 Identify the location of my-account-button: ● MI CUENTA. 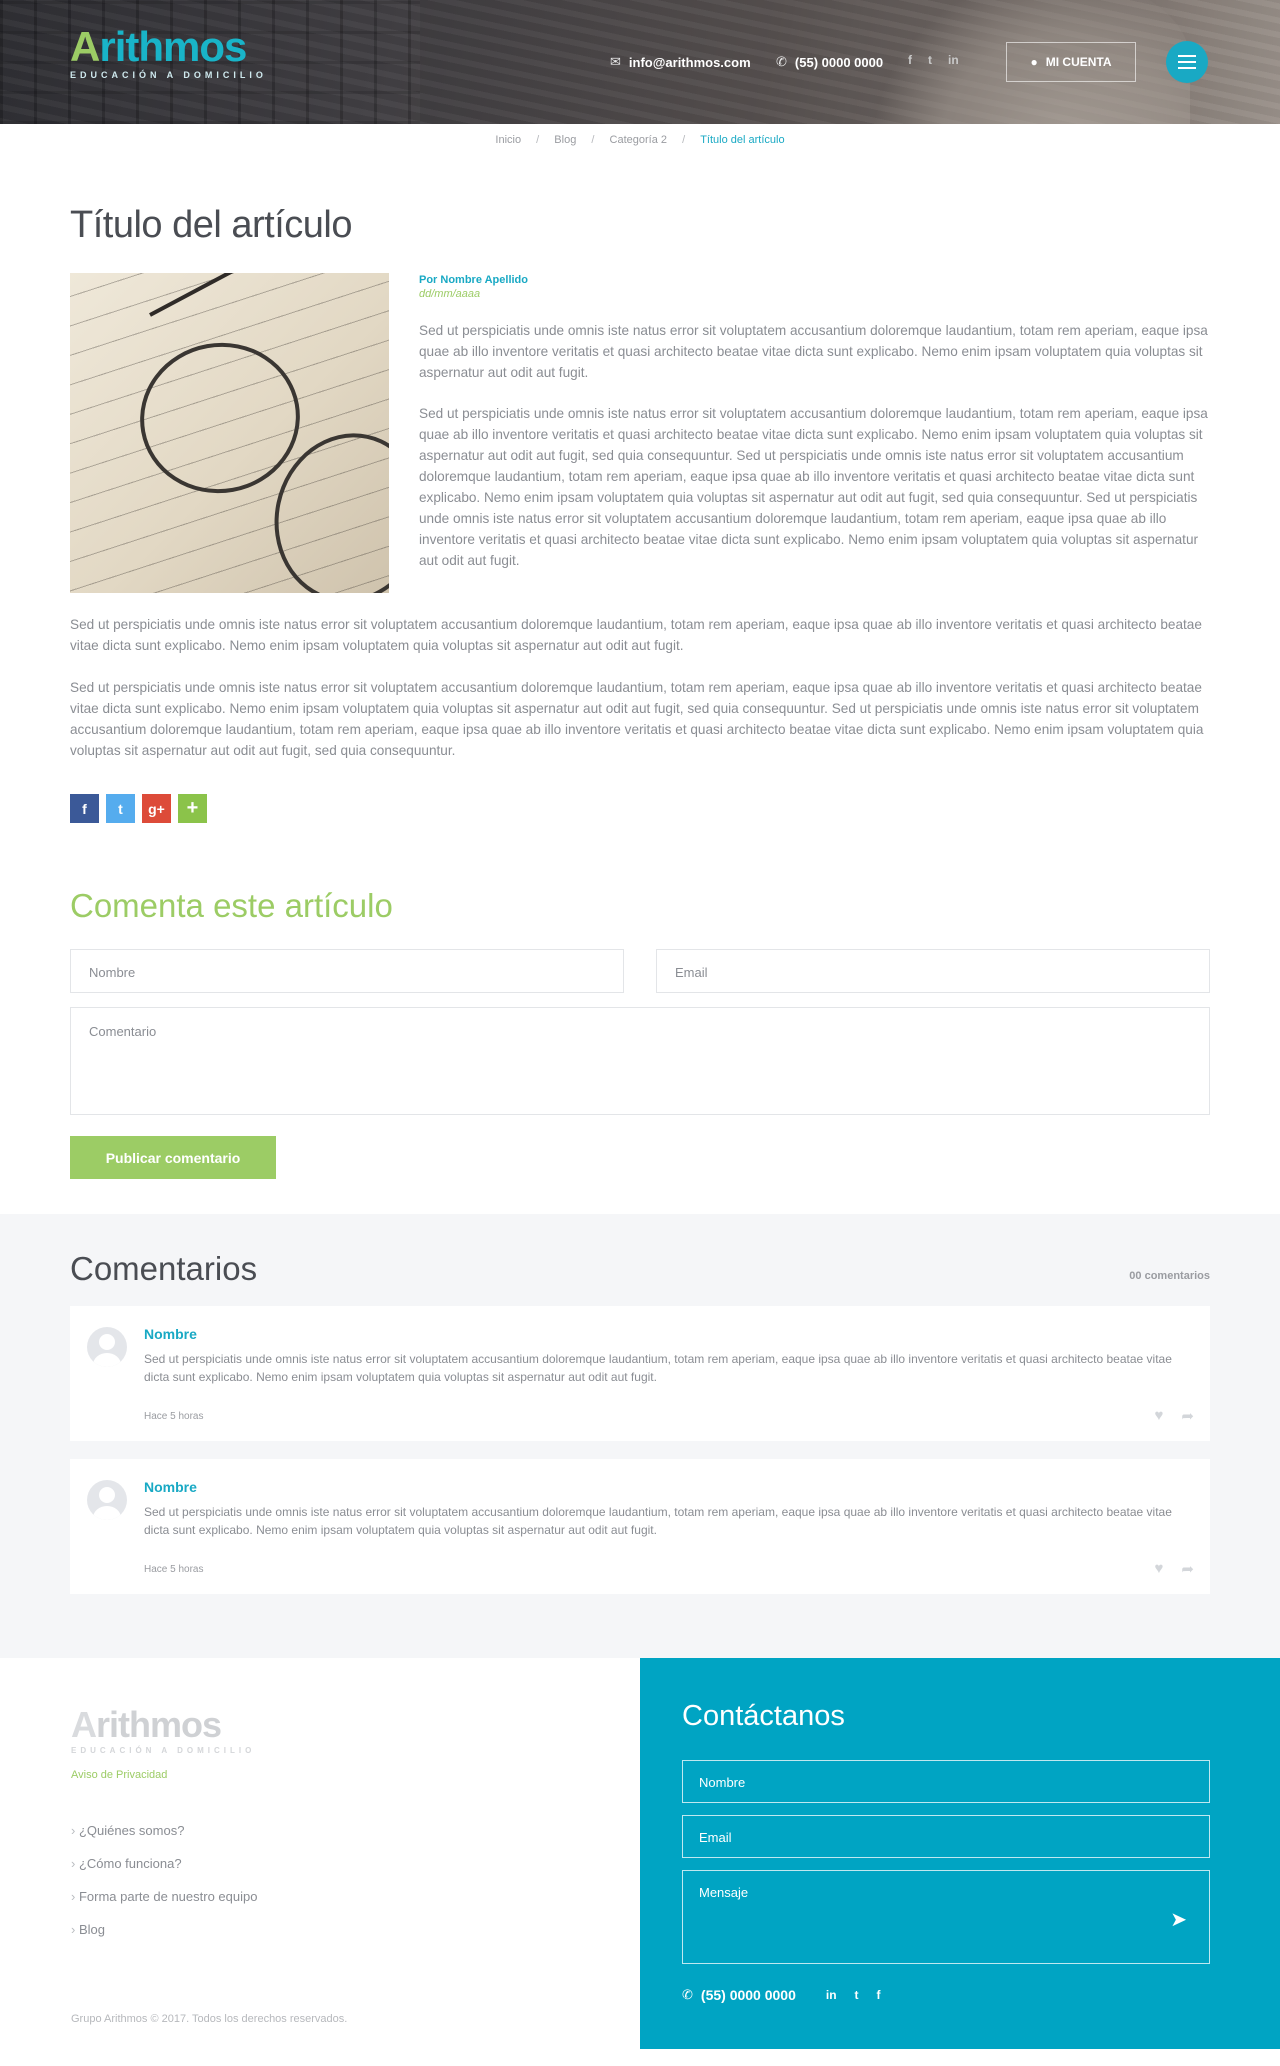
(1071, 62).